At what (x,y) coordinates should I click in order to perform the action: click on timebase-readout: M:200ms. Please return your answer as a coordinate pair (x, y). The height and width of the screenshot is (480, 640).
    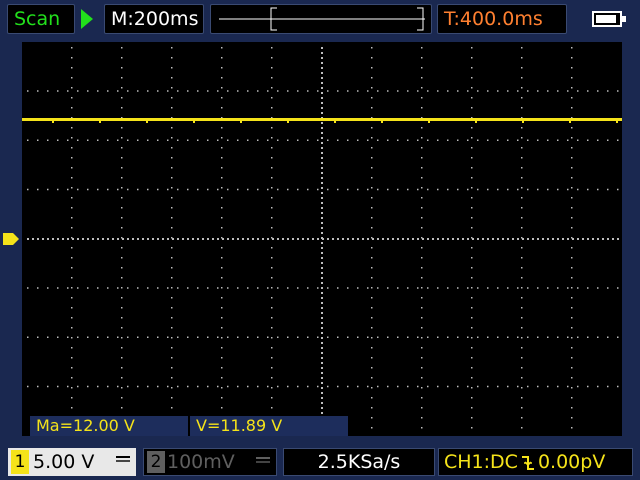
    Looking at the image, I should click on (154, 19).